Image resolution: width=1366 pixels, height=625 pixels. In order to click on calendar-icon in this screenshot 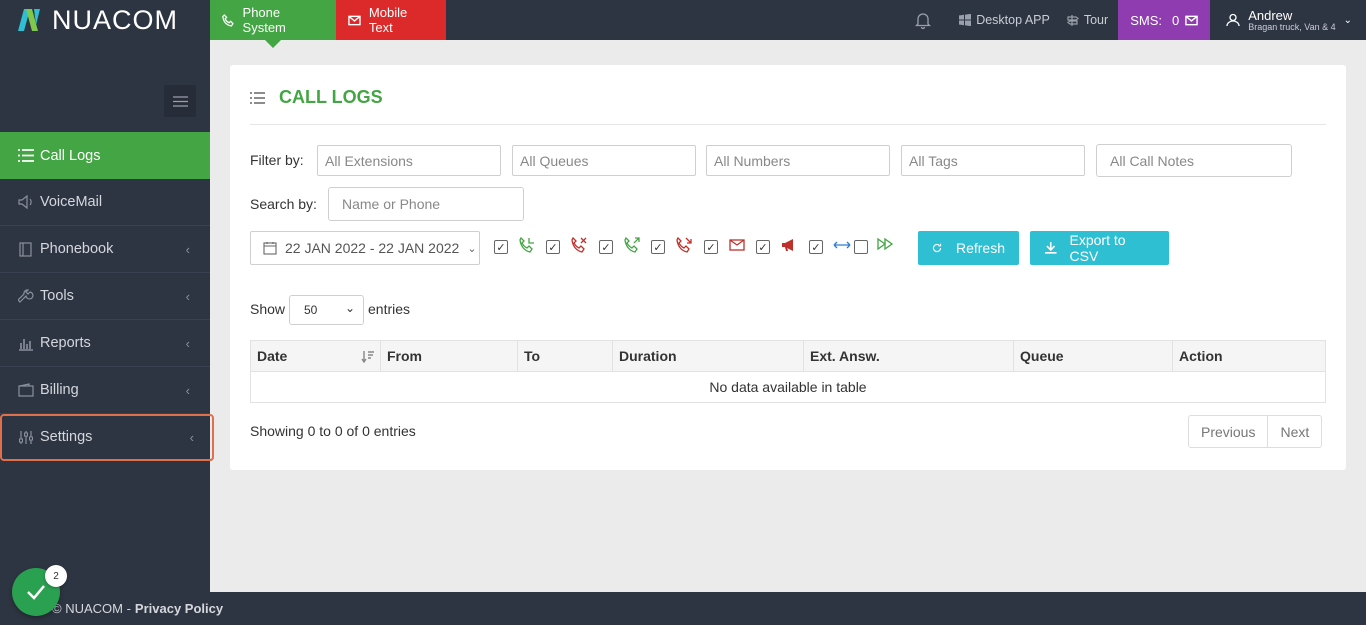, I will do `click(270, 248)`.